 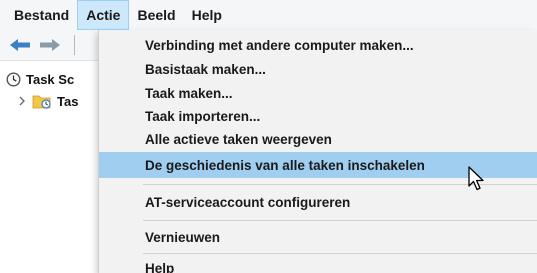 I want to click on clock-icon, so click(x=13, y=79).